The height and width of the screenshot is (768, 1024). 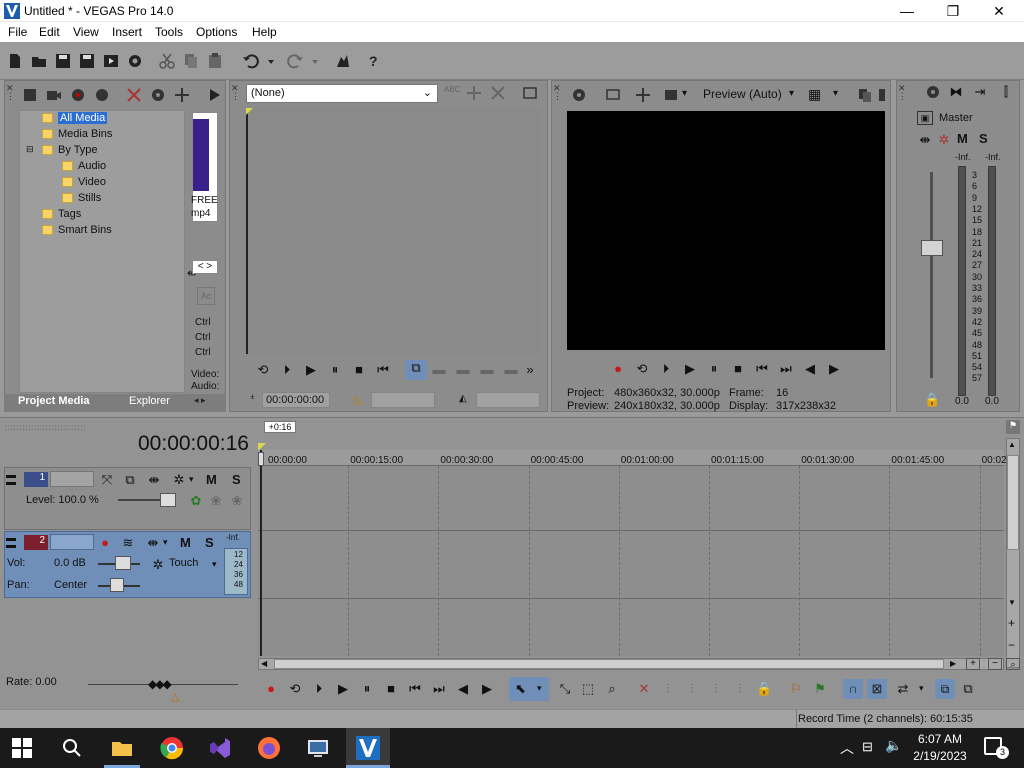 I want to click on menu-insert: Insert, so click(x=127, y=32).